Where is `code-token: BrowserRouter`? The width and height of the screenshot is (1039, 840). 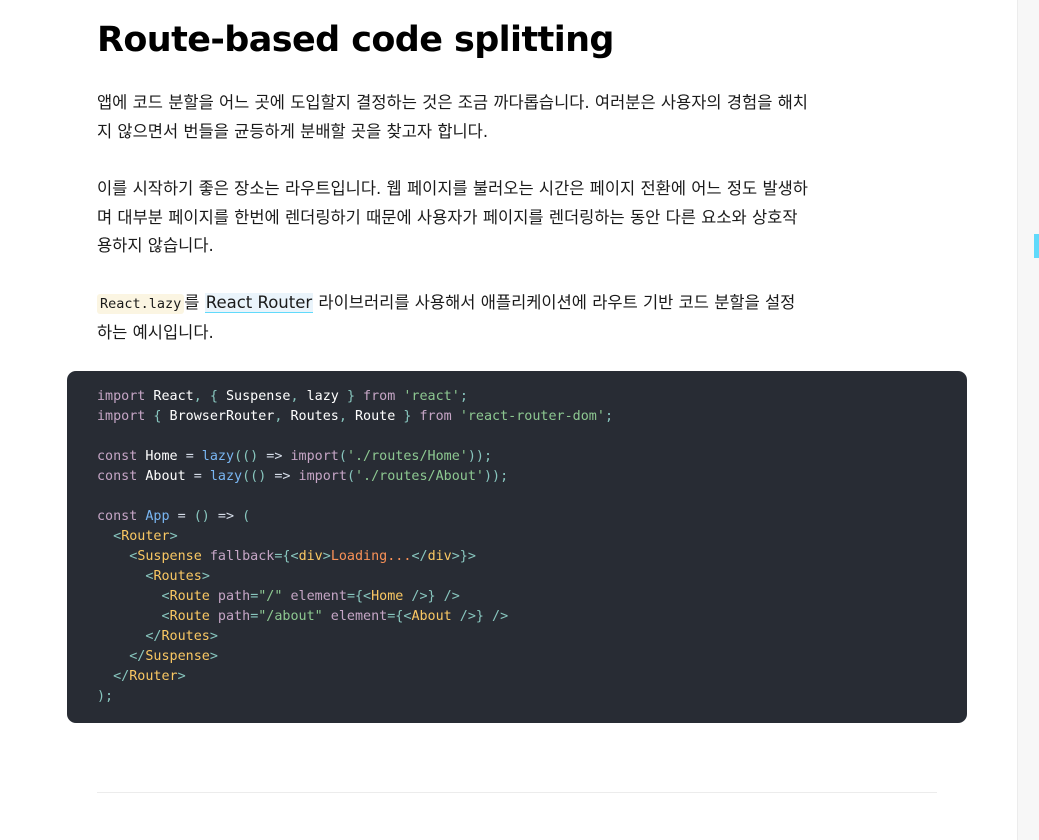 code-token: BrowserRouter is located at coordinates (218, 416).